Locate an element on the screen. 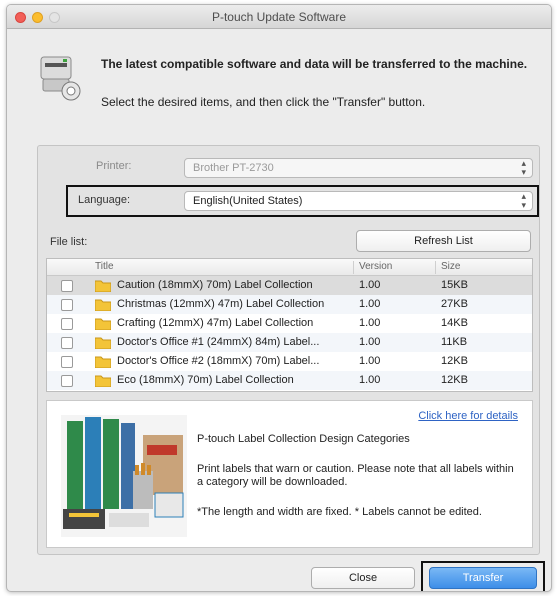  title-bar: P-touch Update Software is located at coordinates (279, 17).